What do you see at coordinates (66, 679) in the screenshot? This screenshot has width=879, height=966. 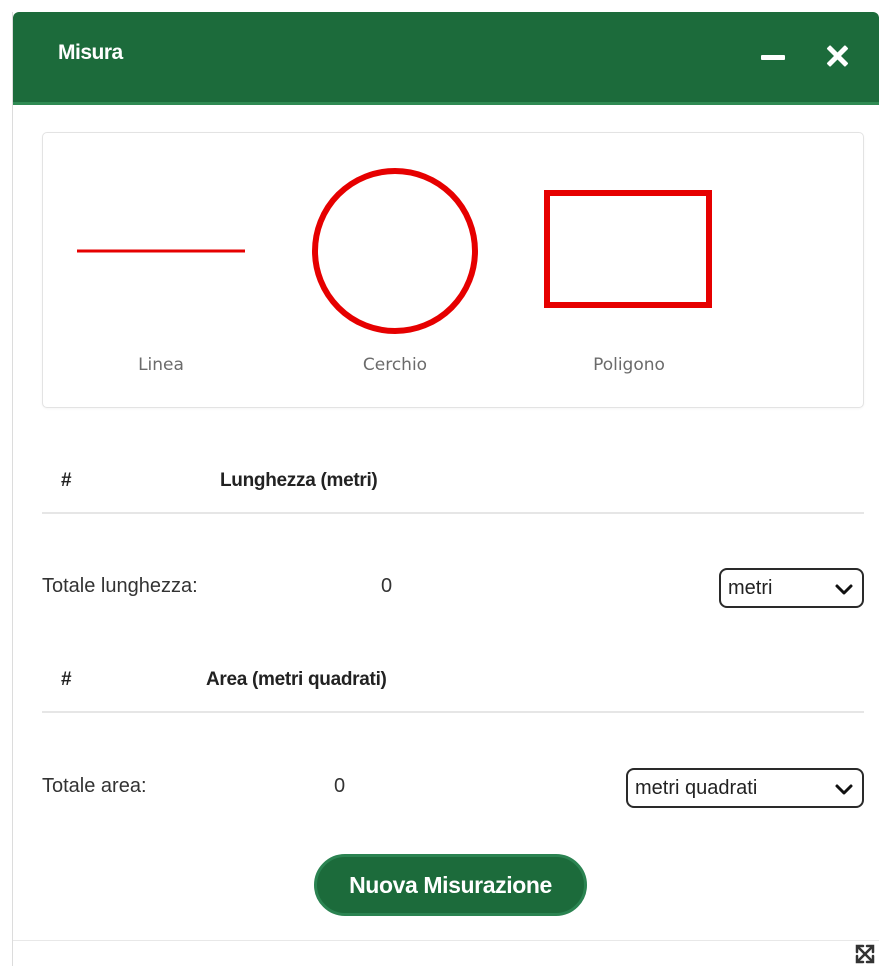 I see `area-index-header: #` at bounding box center [66, 679].